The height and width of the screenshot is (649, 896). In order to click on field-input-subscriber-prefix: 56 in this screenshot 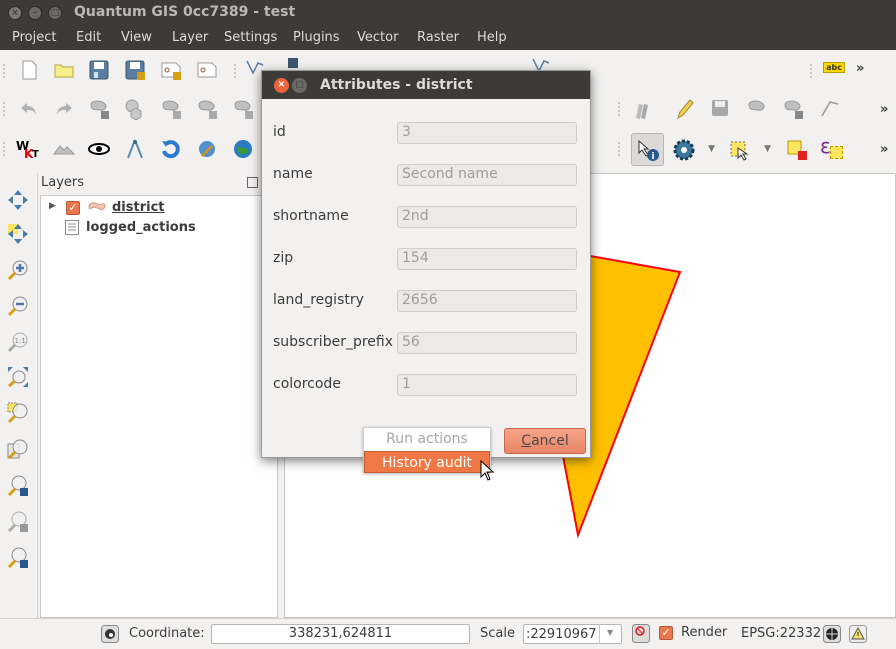, I will do `click(487, 343)`.